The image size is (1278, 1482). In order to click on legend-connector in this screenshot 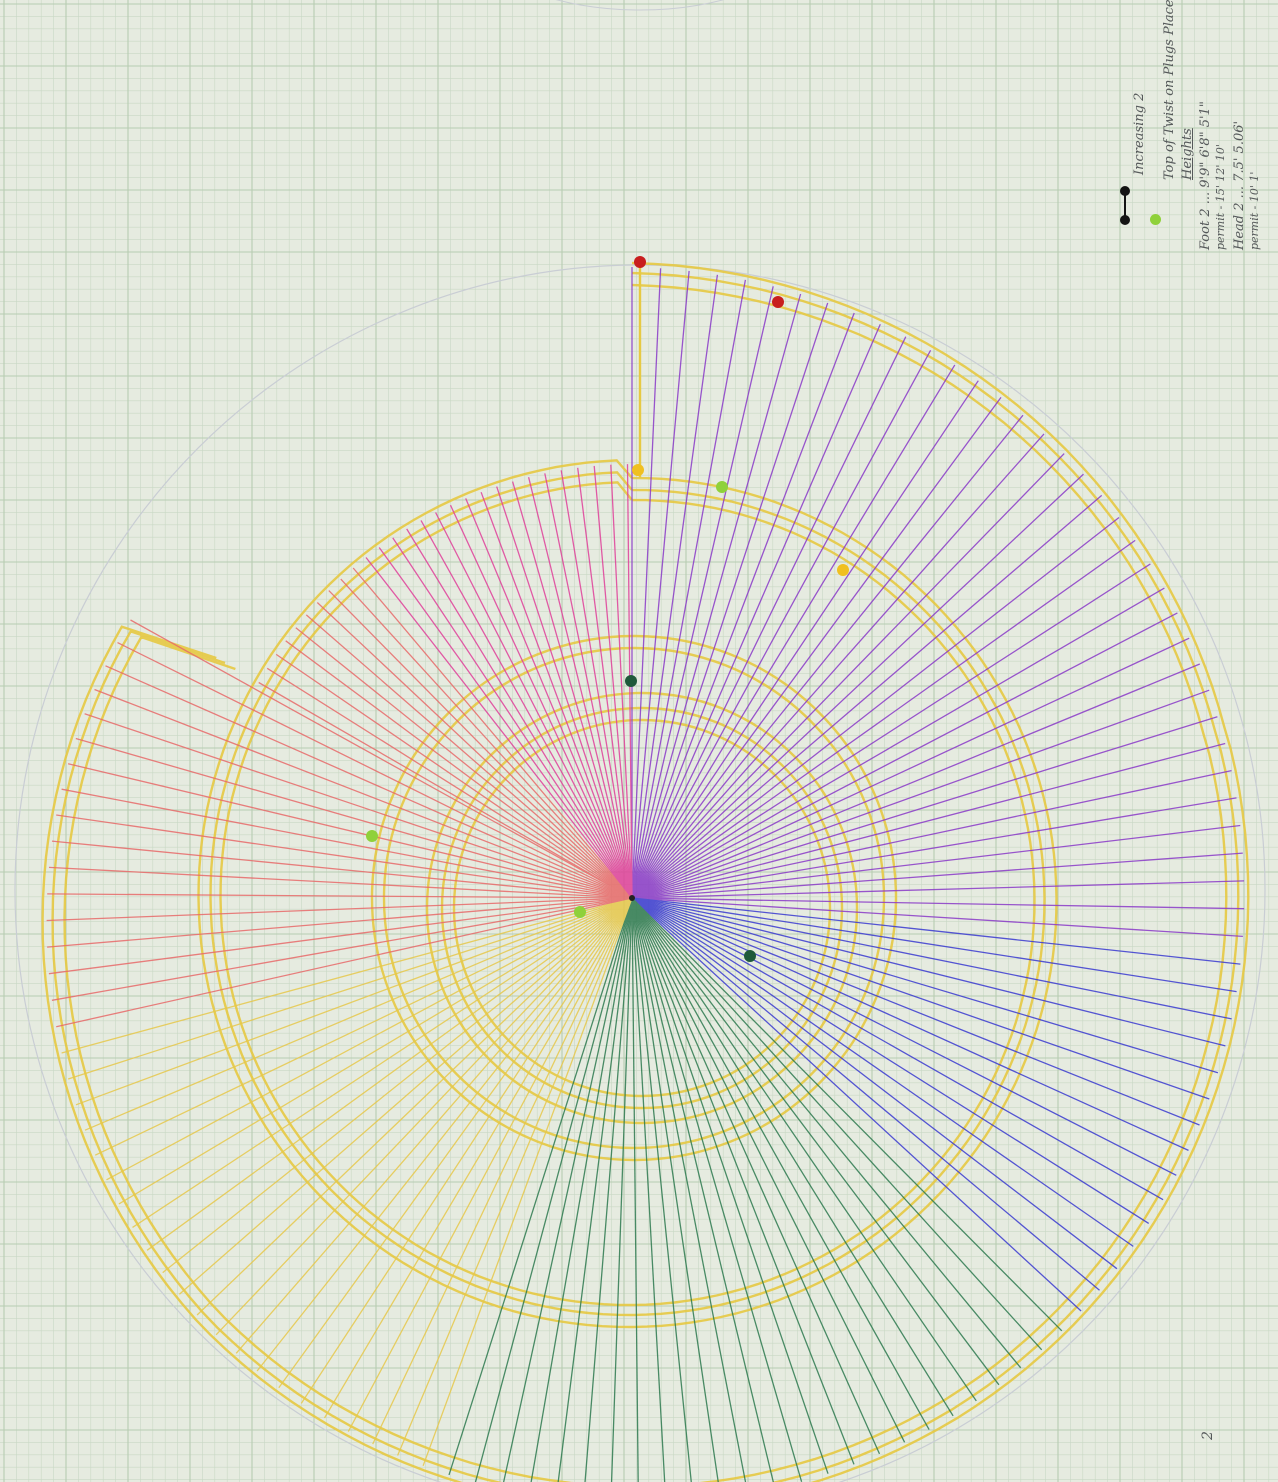, I will do `click(1125, 205)`.